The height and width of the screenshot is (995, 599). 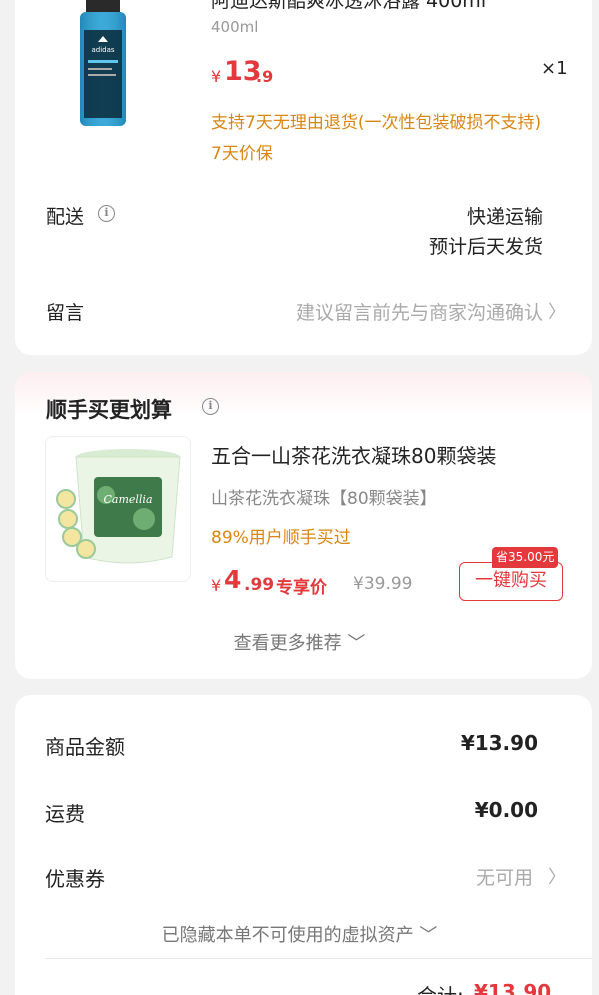 What do you see at coordinates (65, 217) in the screenshot?
I see `delivery-label: 配送` at bounding box center [65, 217].